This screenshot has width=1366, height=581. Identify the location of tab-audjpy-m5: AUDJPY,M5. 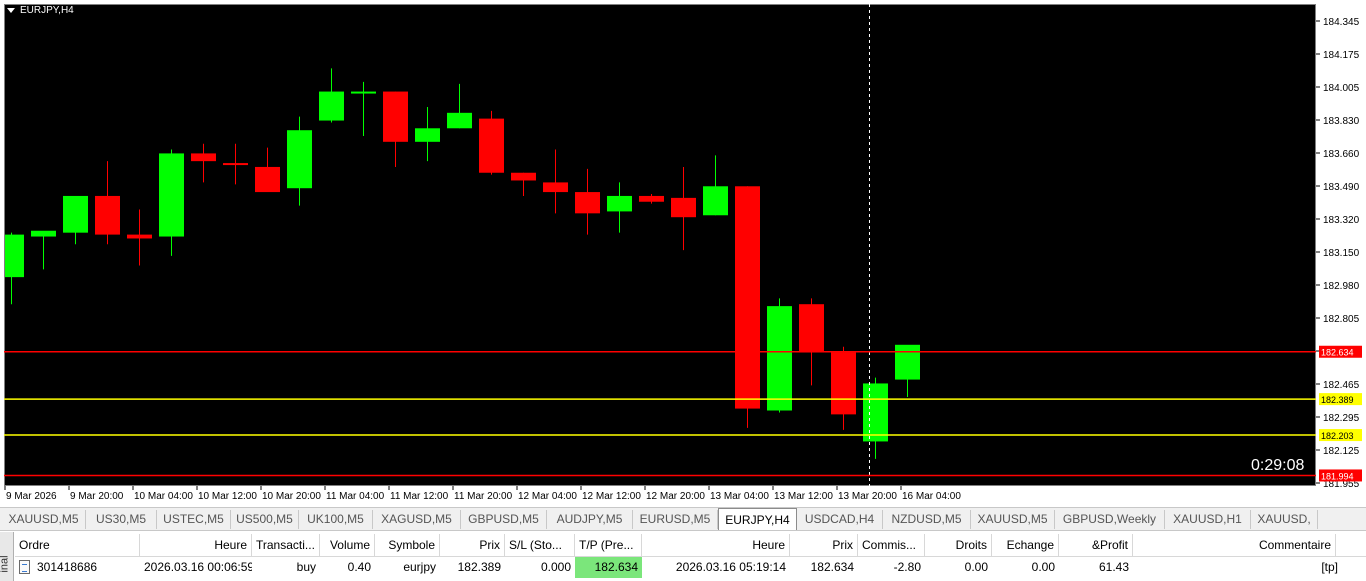
(590, 519).